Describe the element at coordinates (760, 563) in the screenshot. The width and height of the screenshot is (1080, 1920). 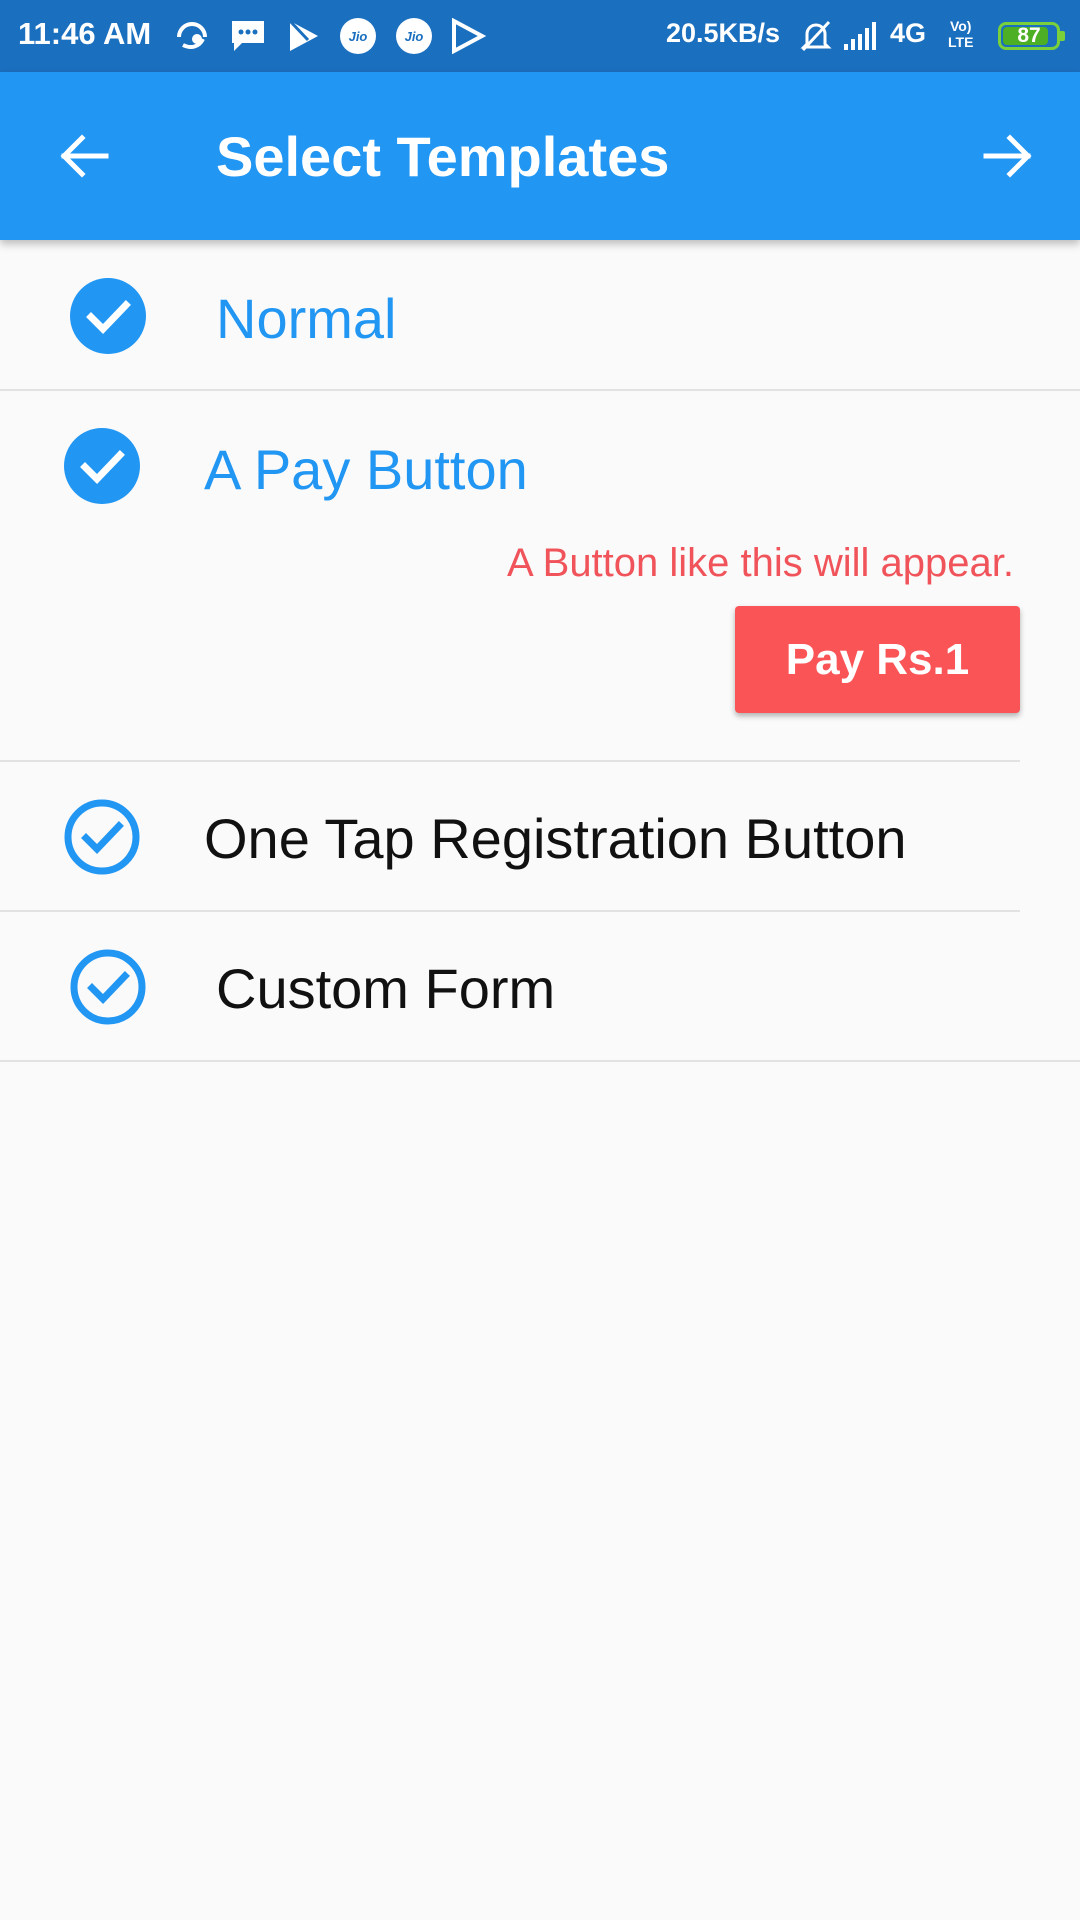
I see `pay-button-hint: A Button like this will appear.` at that location.